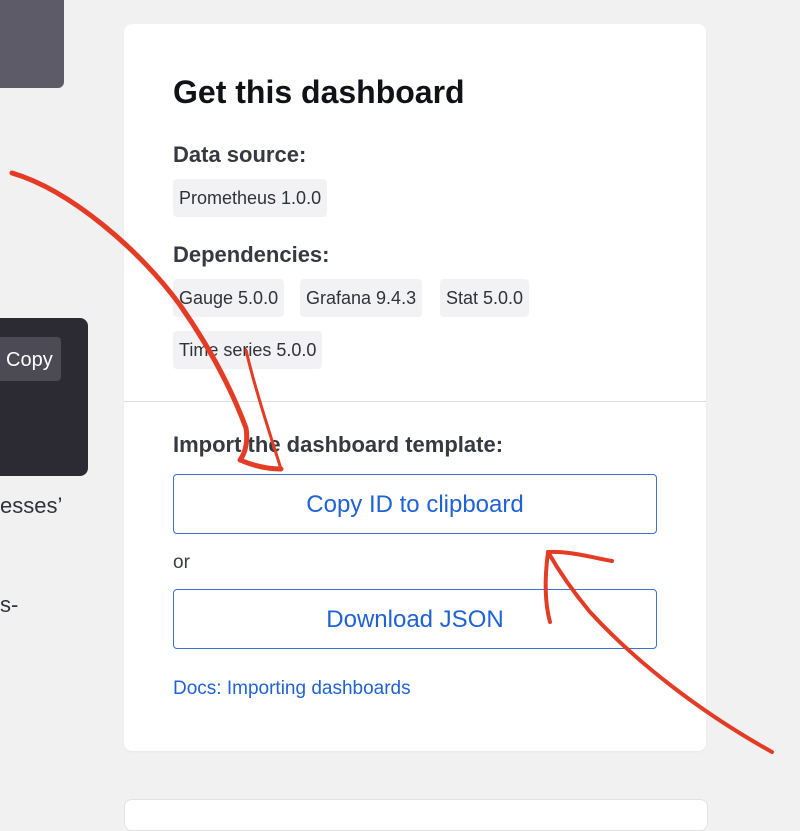 Image resolution: width=800 pixels, height=831 pixels. What do you see at coordinates (251, 254) in the screenshot?
I see `dependencies-heading: Dependencies:` at bounding box center [251, 254].